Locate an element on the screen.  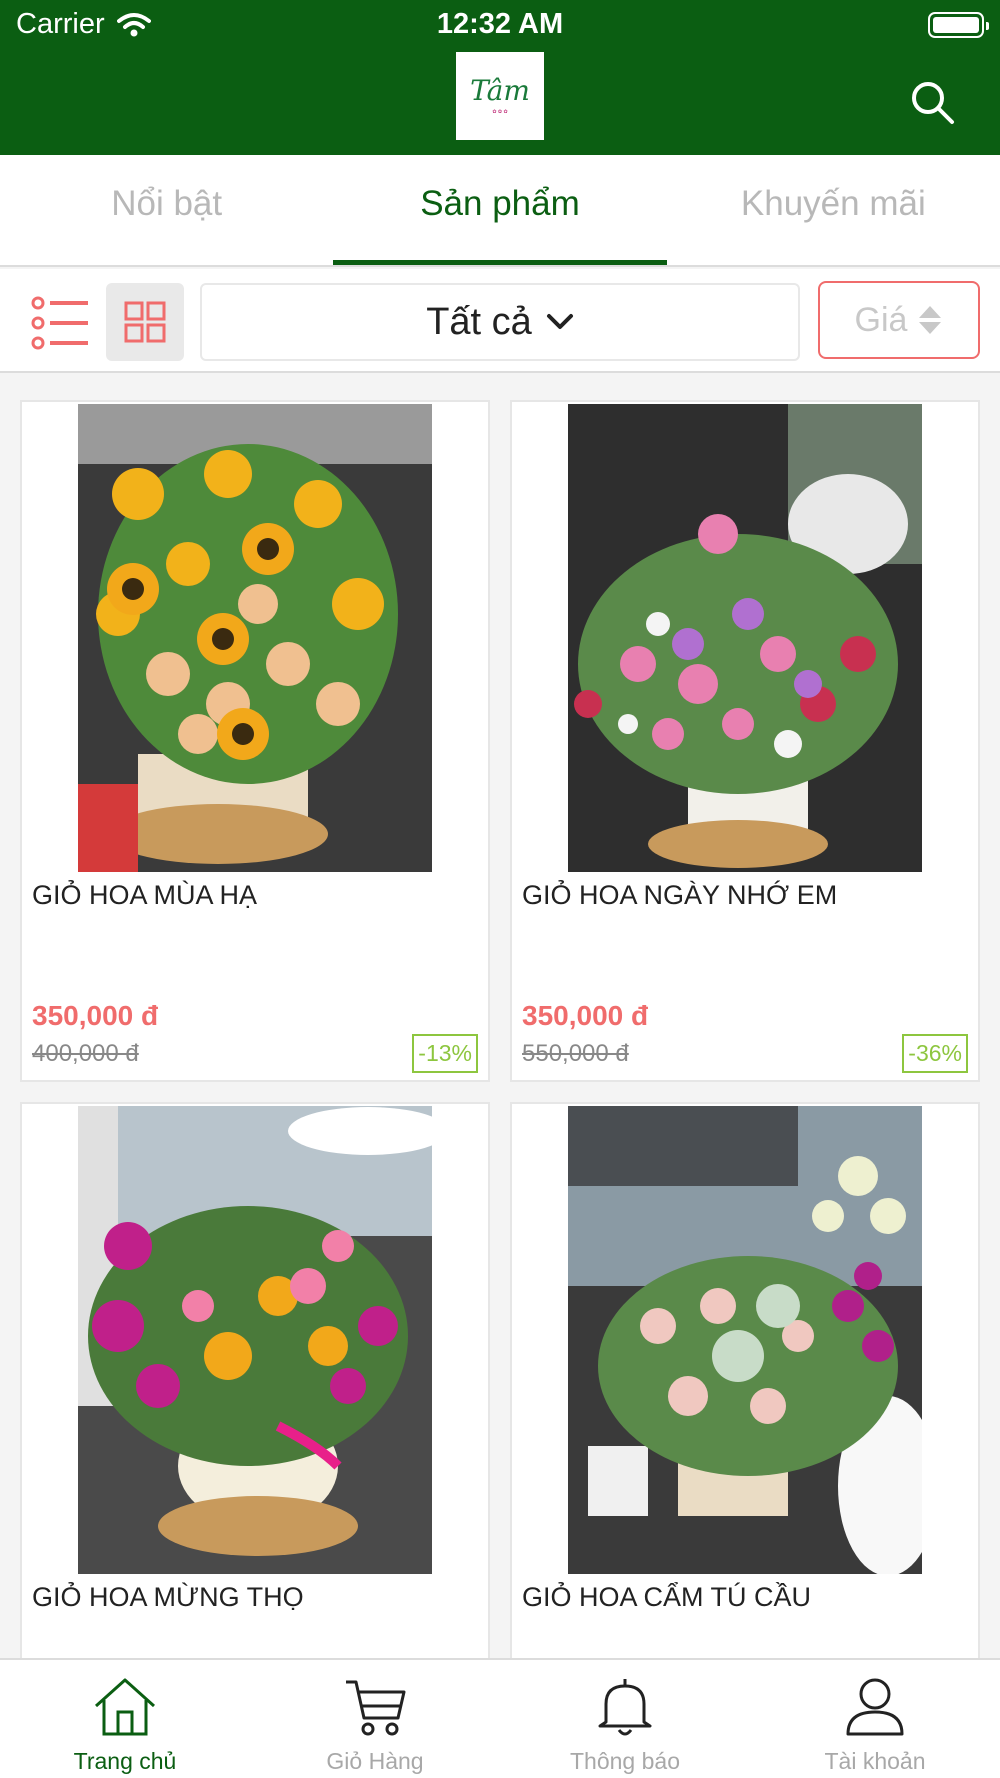
category-dropdown: Tất cả is located at coordinates (500, 322).